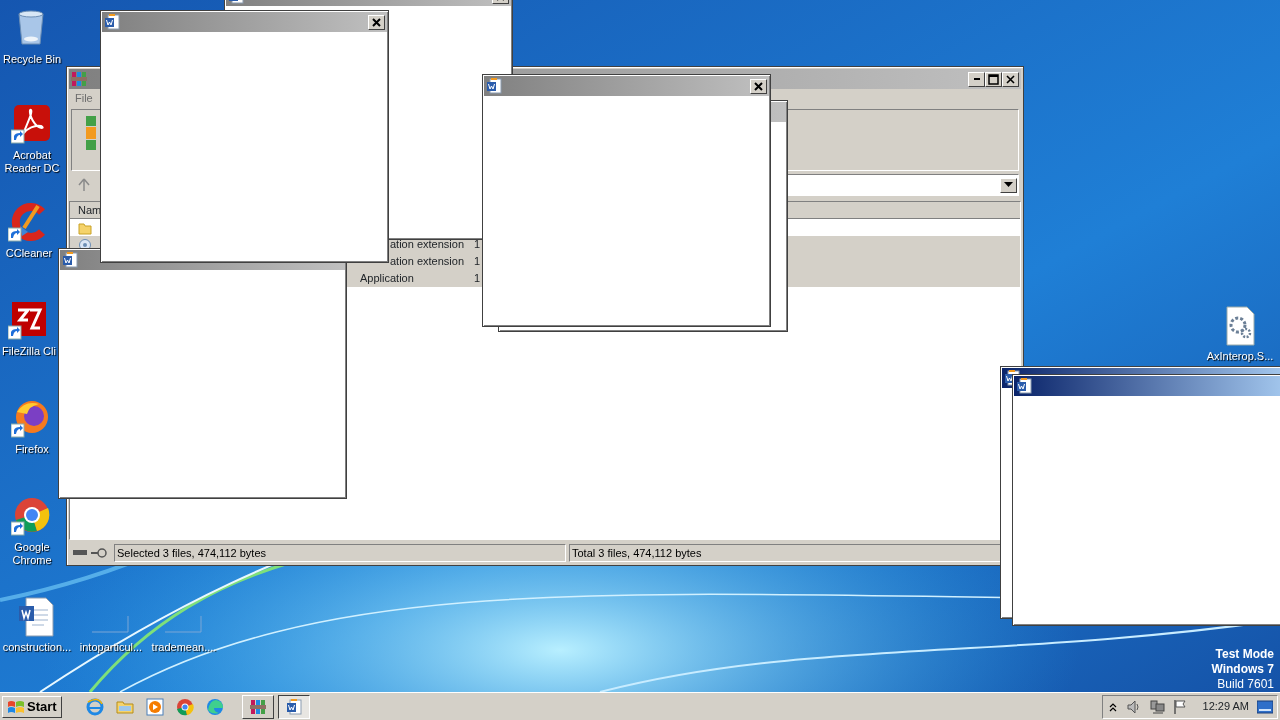 This screenshot has height=720, width=1280. I want to click on up-arrow-icon, so click(84, 185).